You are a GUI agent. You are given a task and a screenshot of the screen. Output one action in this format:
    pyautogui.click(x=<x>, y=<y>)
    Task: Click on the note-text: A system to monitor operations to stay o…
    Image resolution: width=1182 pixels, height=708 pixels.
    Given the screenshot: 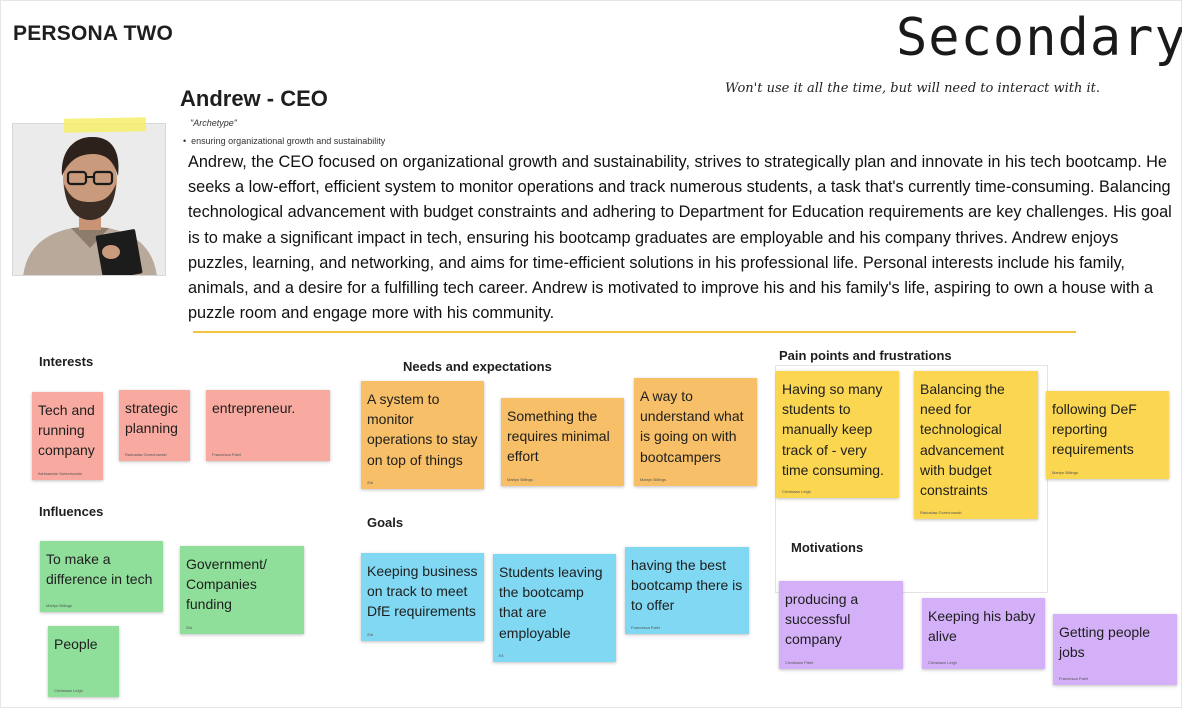 What is the action you would take?
    pyautogui.click(x=422, y=429)
    